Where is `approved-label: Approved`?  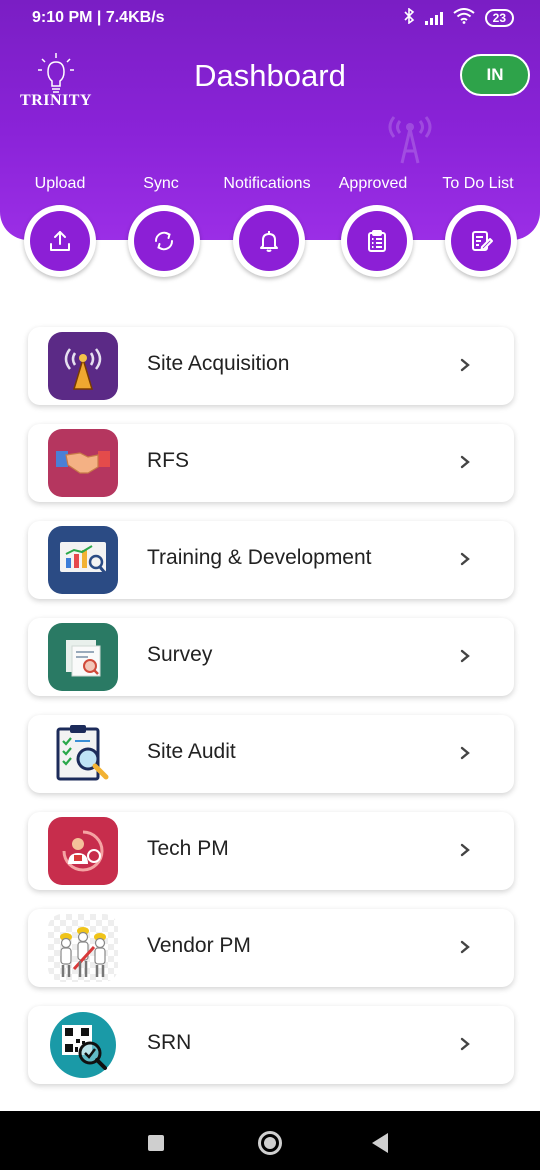 approved-label: Approved is located at coordinates (373, 183).